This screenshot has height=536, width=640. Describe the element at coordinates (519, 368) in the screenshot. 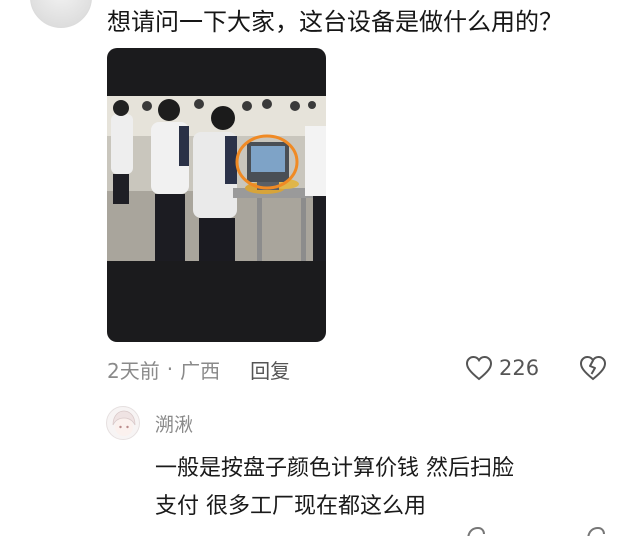

I see `like-count: 226` at that location.